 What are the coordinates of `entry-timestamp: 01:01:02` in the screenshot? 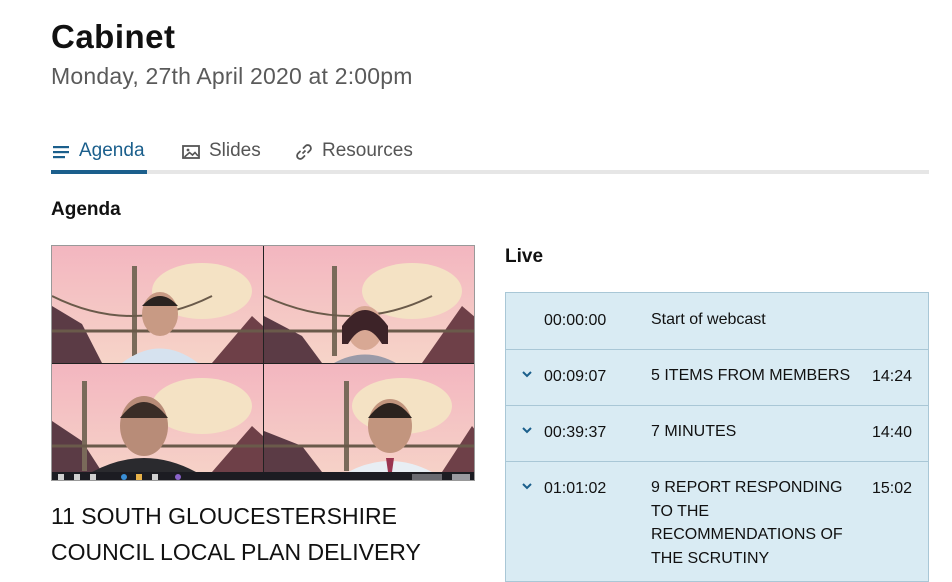 It's located at (575, 488).